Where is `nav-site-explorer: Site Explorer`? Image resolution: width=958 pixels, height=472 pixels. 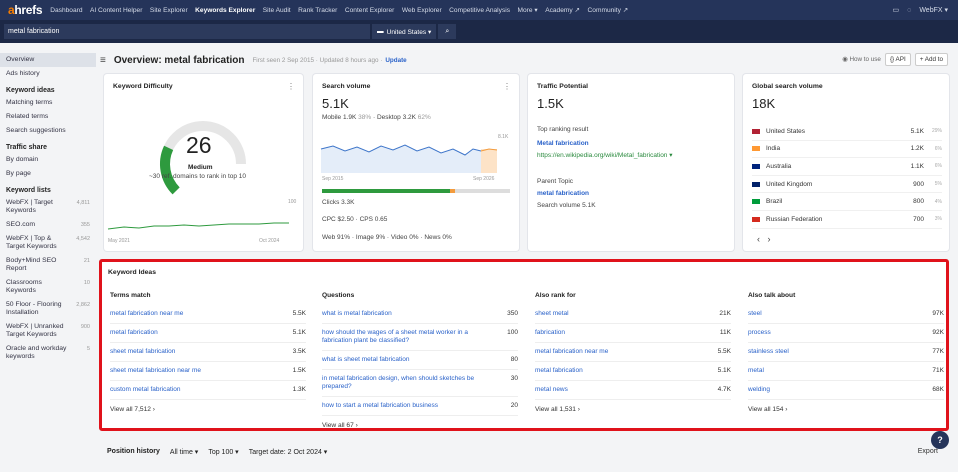 nav-site-explorer: Site Explorer is located at coordinates (169, 10).